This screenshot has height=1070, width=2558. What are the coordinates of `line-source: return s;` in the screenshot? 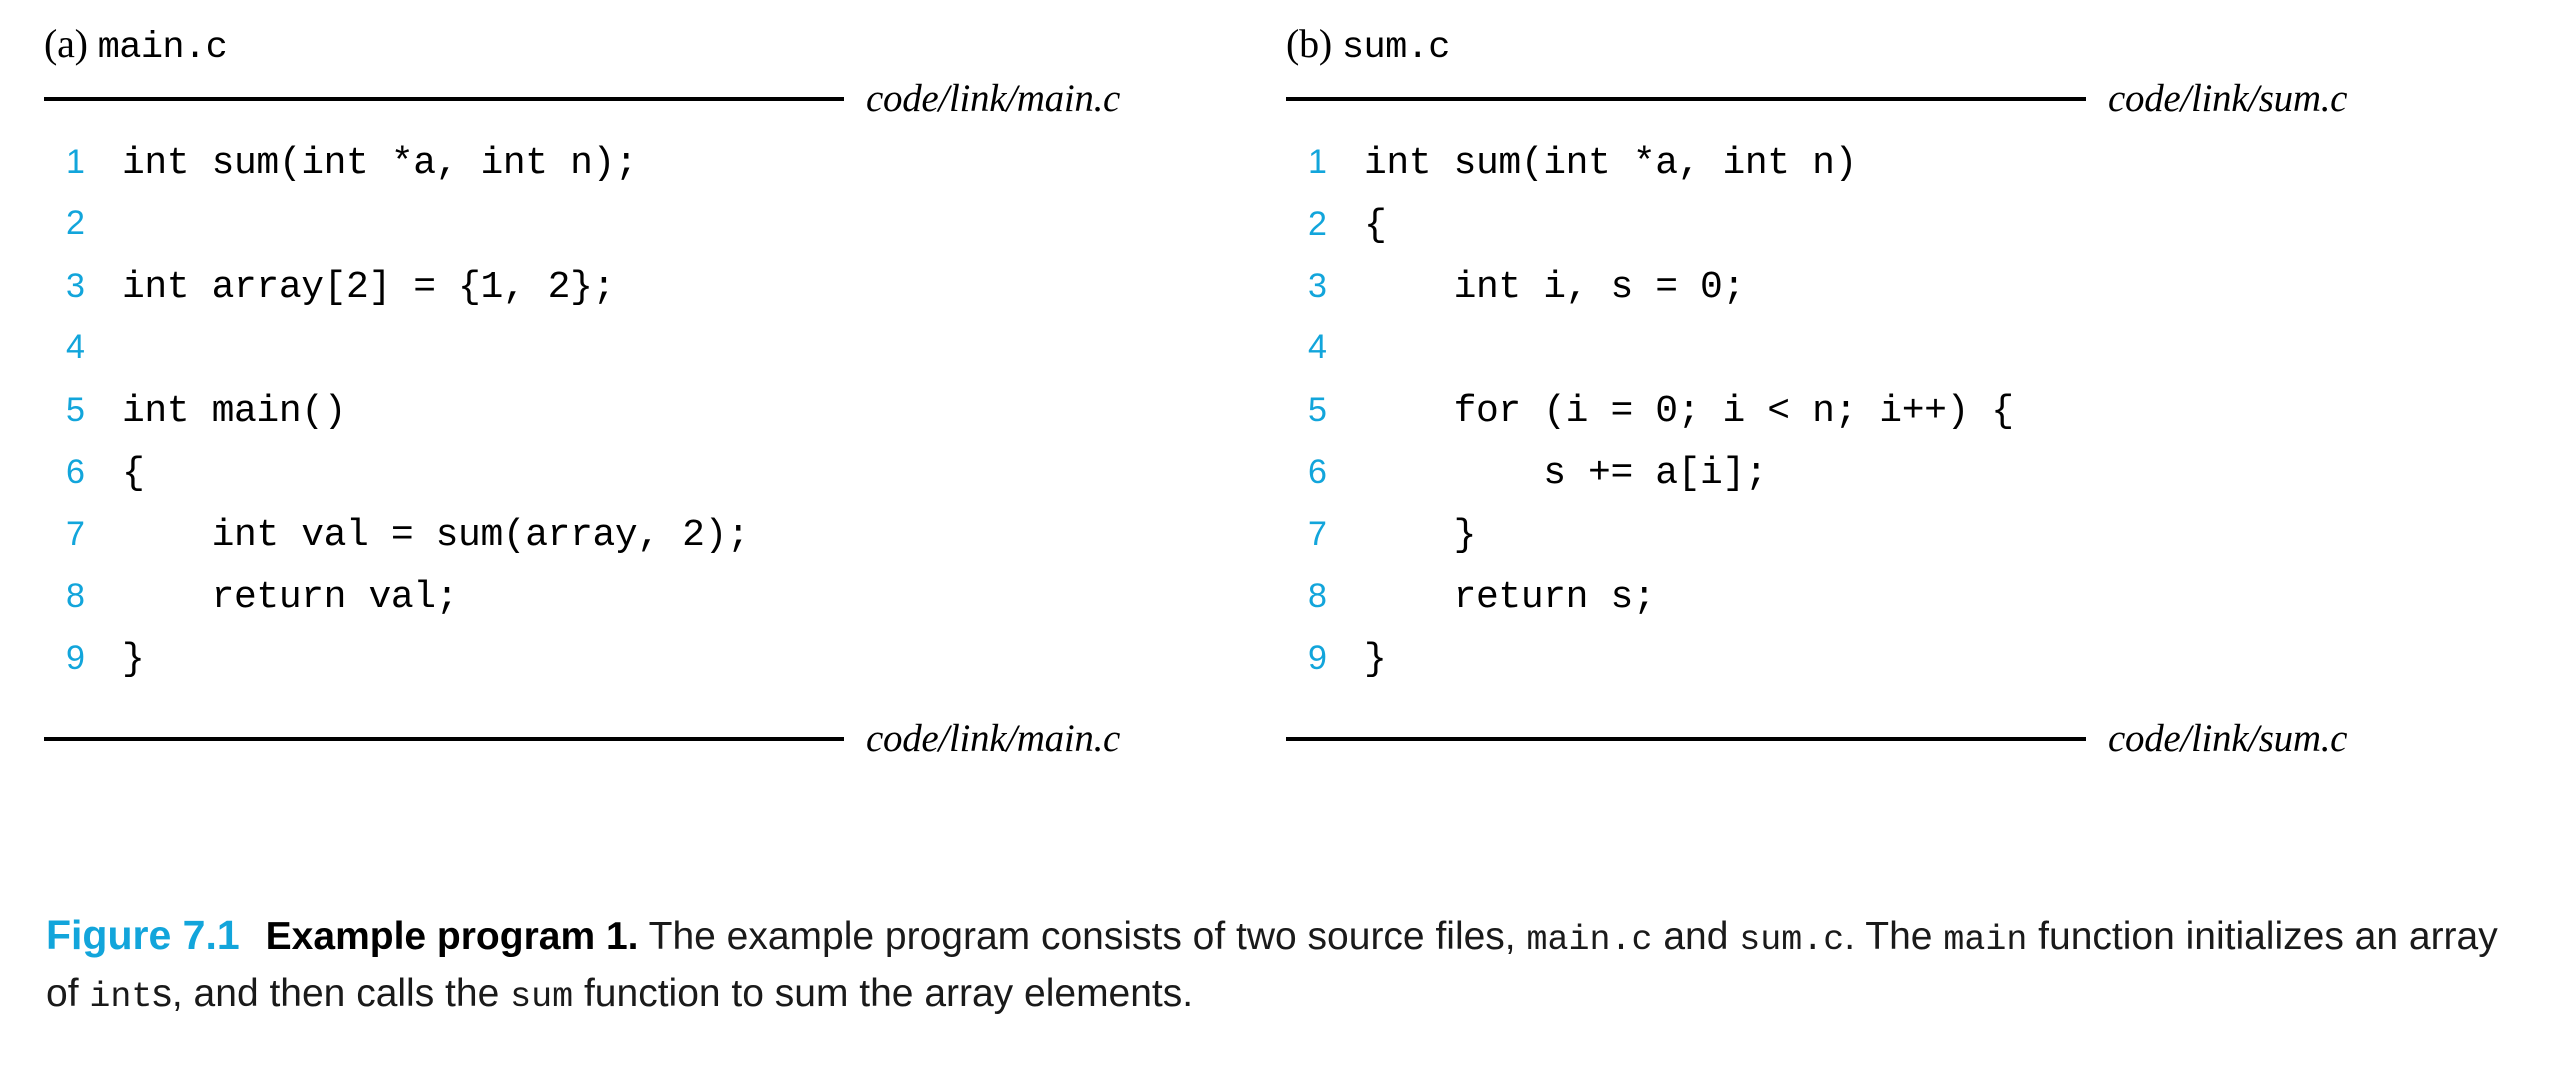 It's located at (1510, 597).